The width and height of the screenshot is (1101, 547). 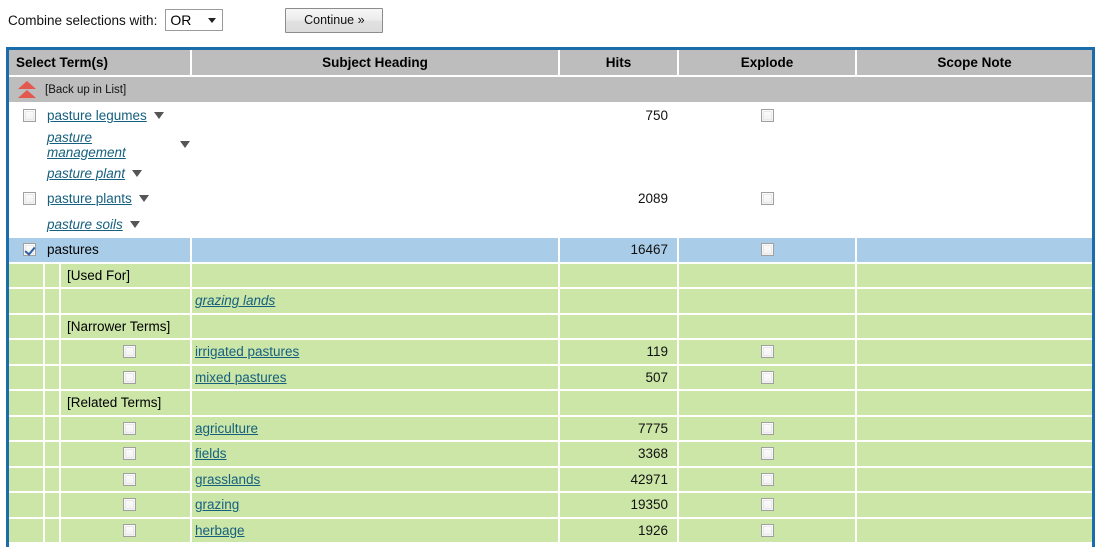 What do you see at coordinates (211, 453) in the screenshot?
I see `subject-link-fields: fields` at bounding box center [211, 453].